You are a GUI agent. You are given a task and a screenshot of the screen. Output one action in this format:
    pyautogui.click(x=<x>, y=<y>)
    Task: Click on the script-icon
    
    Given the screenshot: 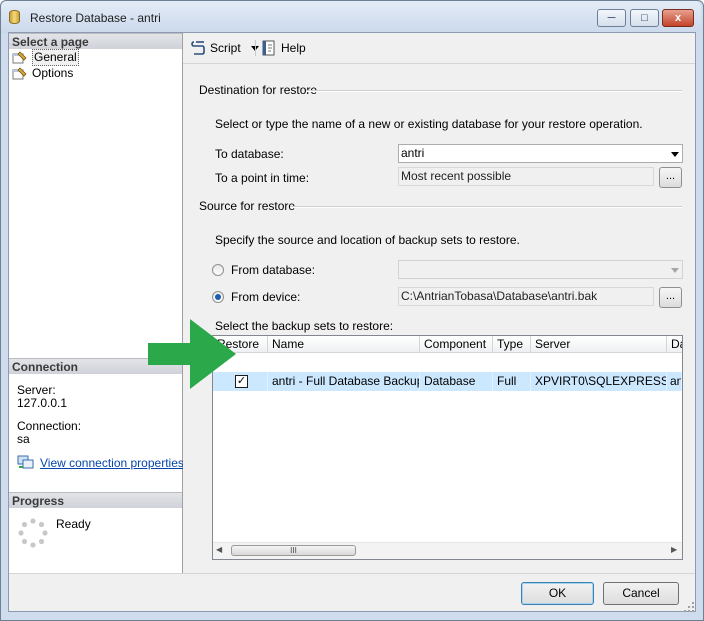 What is the action you would take?
    pyautogui.click(x=199, y=48)
    